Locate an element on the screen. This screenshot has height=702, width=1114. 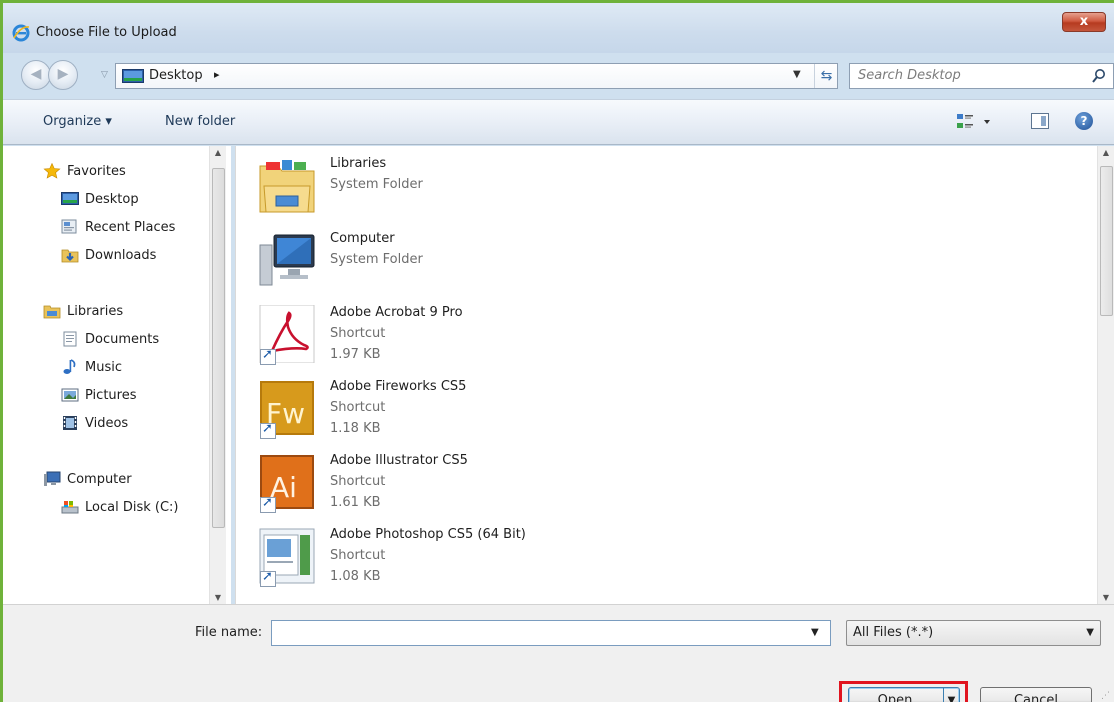
nav-item-pictures: Pictures is located at coordinates (98, 395).